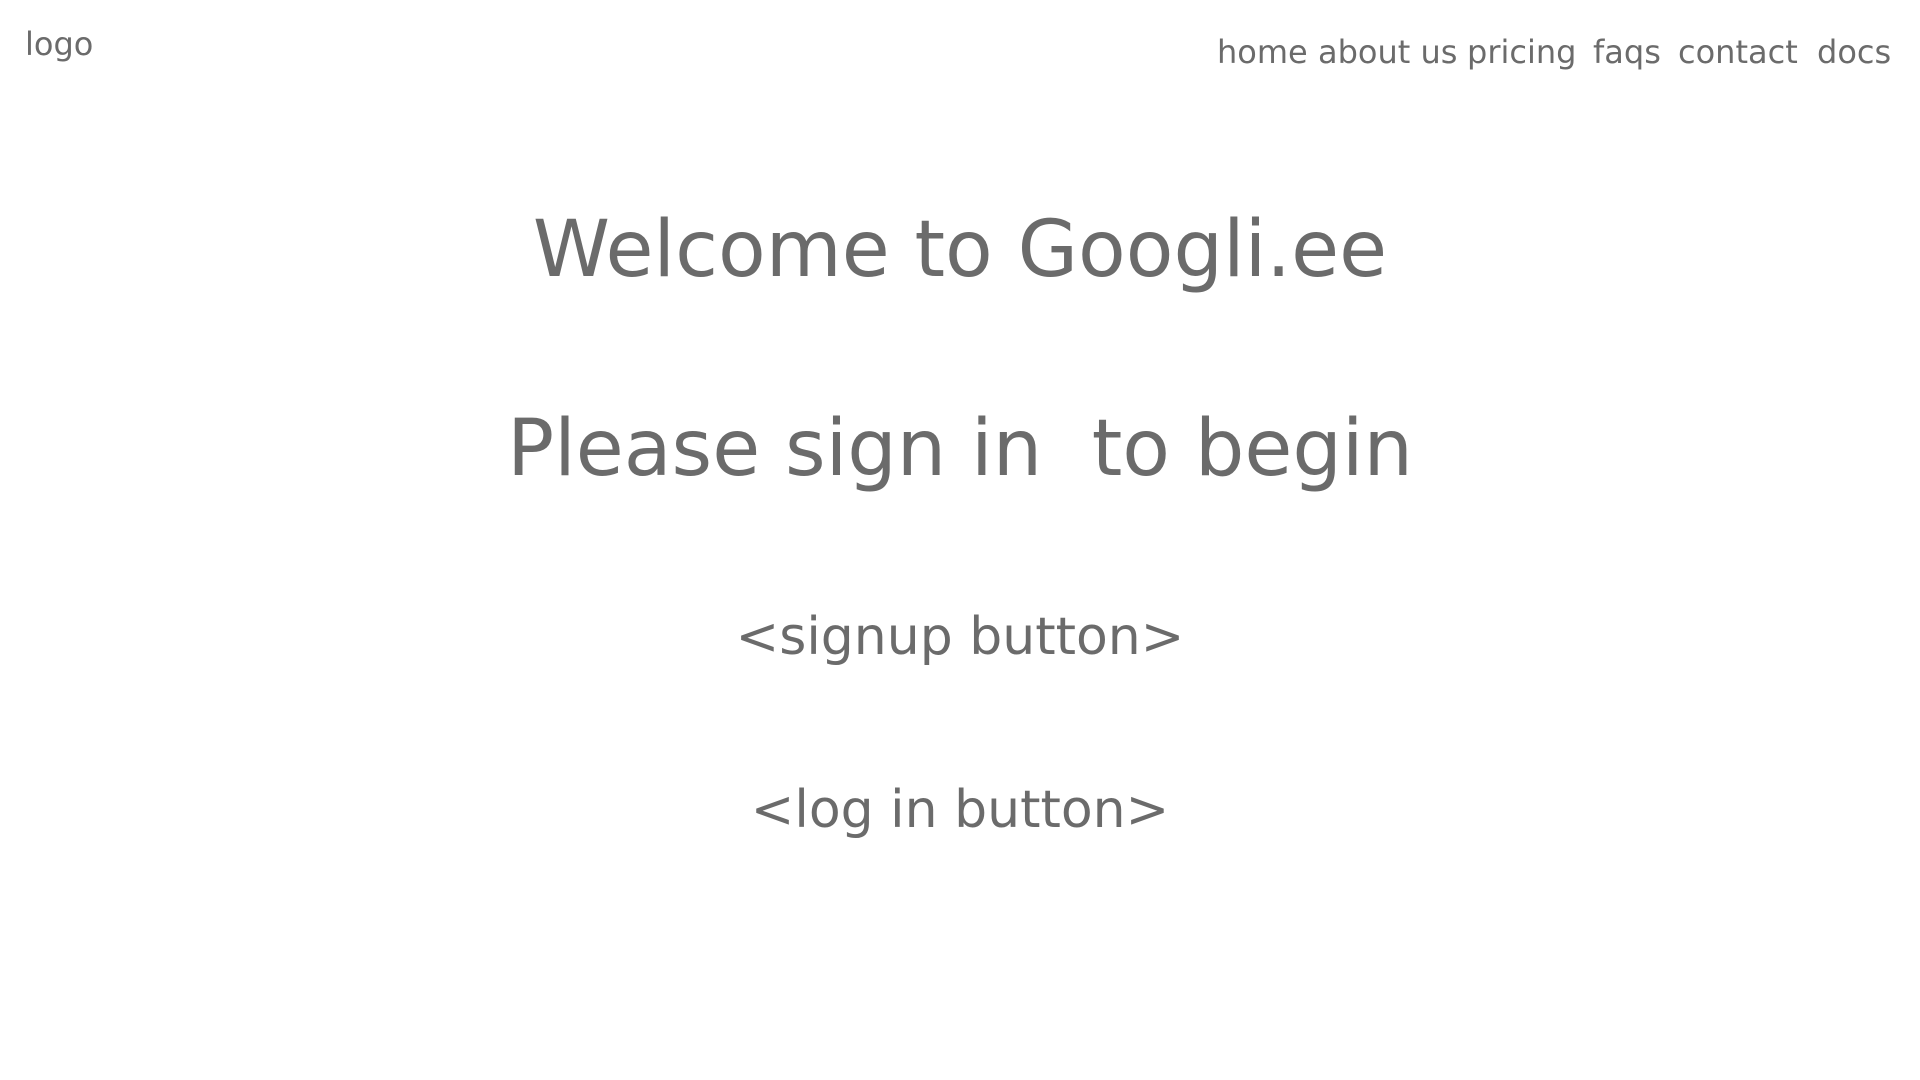 The height and width of the screenshot is (1080, 1920). Describe the element at coordinates (1738, 52) in the screenshot. I see `nav-item-contact: contact` at that location.